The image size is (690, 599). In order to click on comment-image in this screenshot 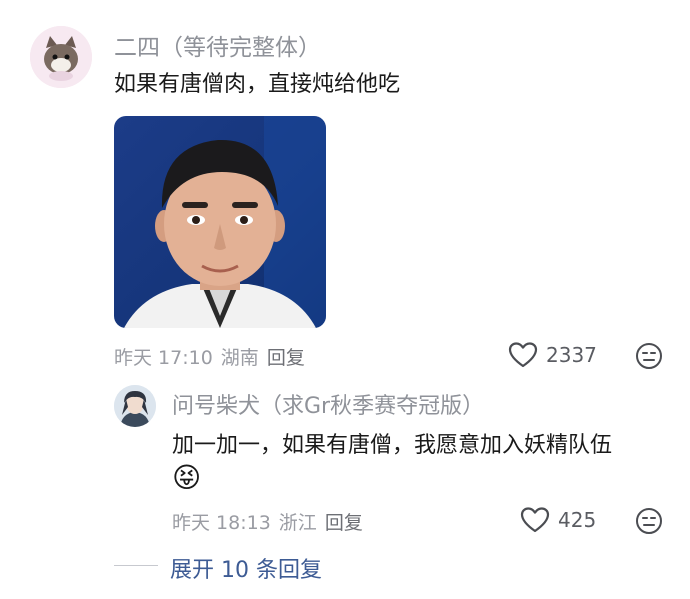, I will do `click(220, 222)`.